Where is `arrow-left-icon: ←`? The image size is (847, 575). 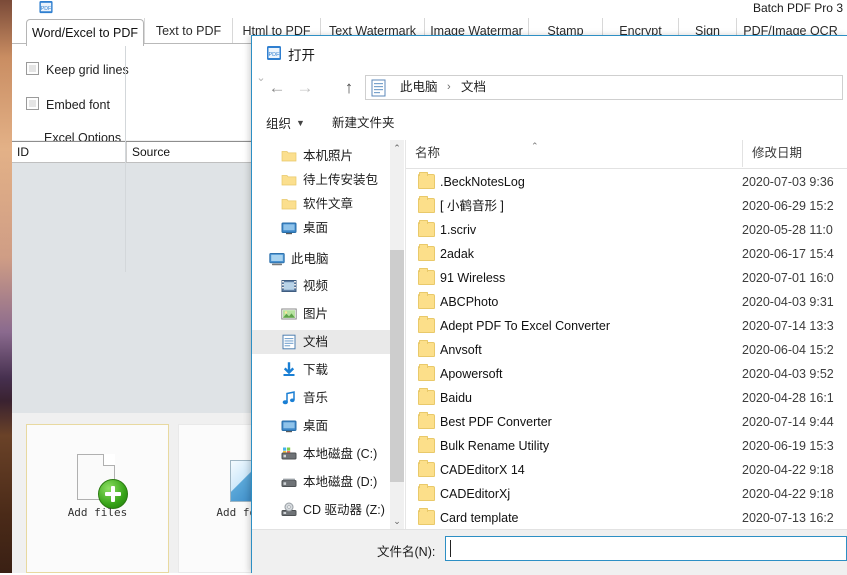
arrow-left-icon: ← is located at coordinates (277, 88).